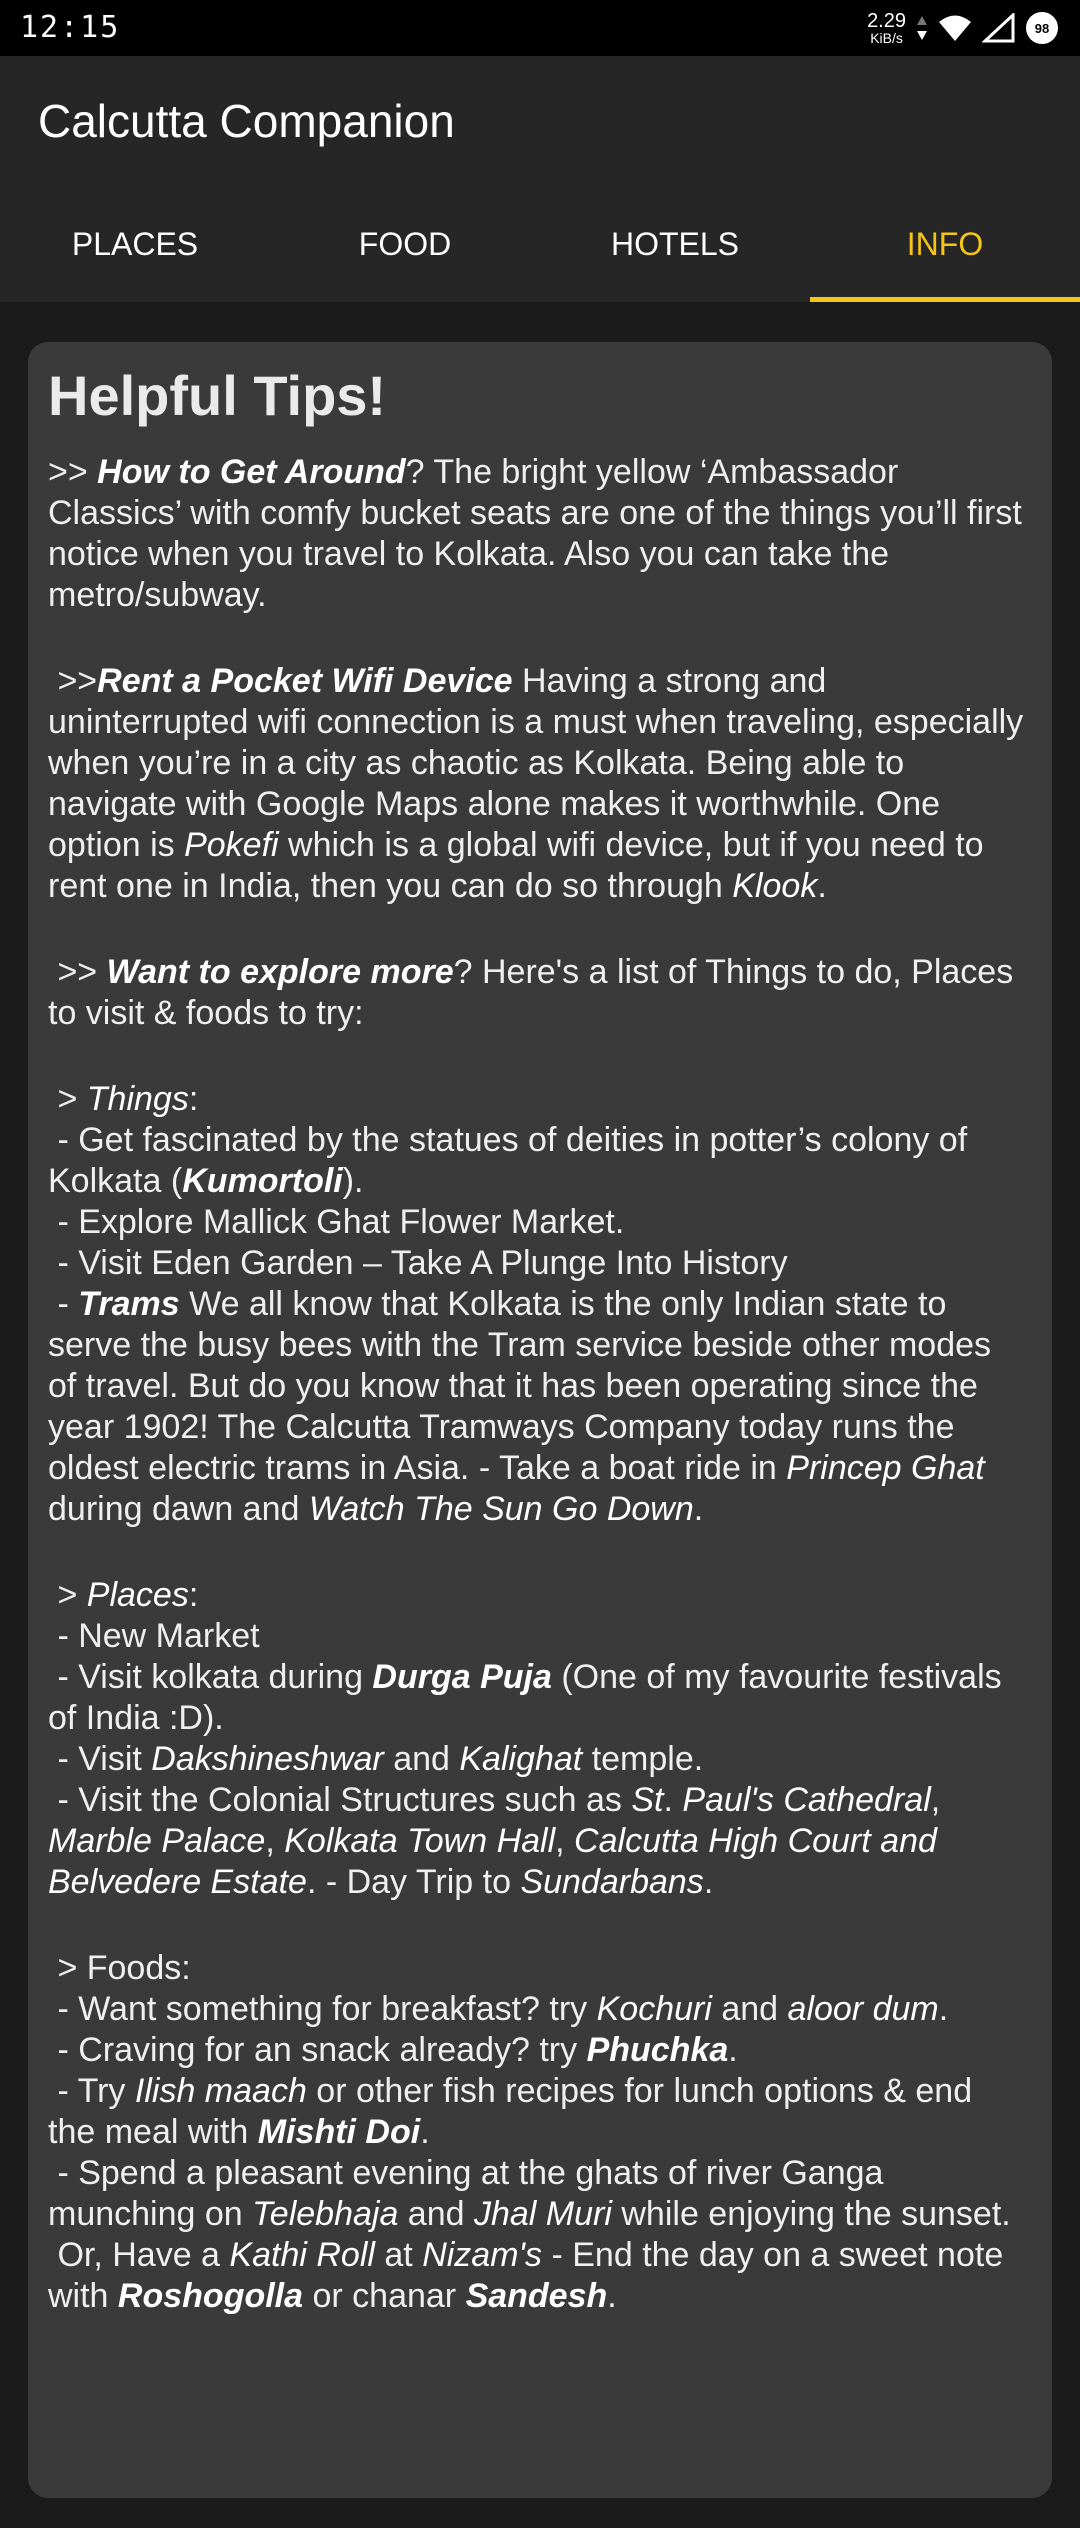  What do you see at coordinates (536, 2296) in the screenshot?
I see `item-emphasis: Sandesh` at bounding box center [536, 2296].